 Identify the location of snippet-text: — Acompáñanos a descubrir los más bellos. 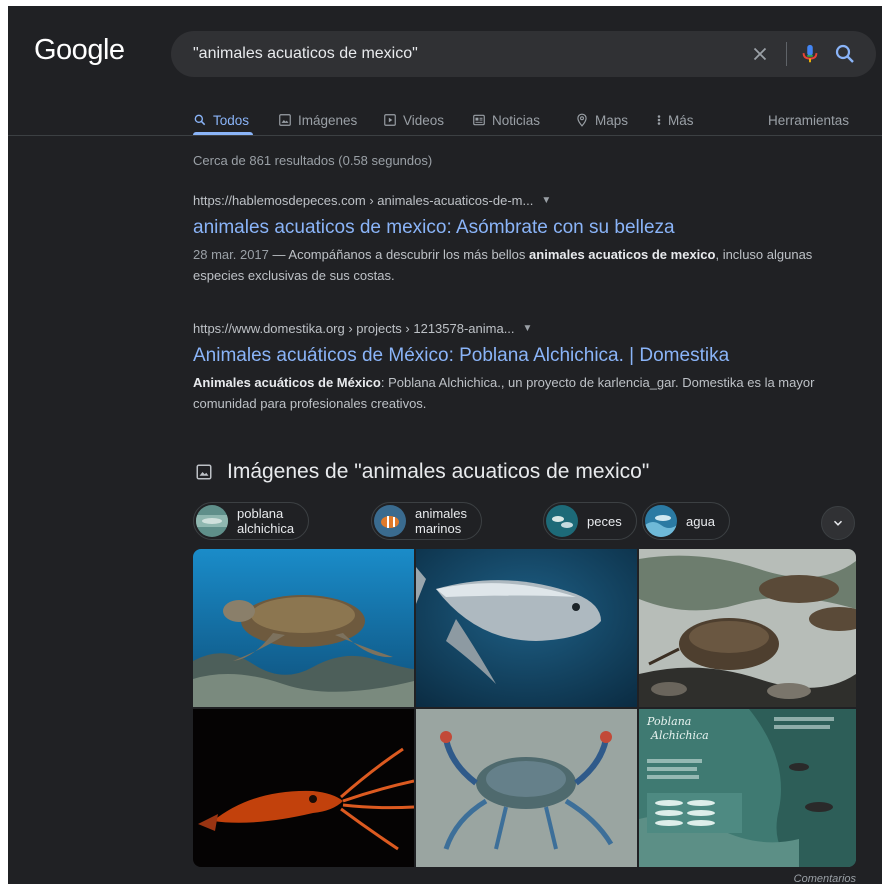
(399, 254).